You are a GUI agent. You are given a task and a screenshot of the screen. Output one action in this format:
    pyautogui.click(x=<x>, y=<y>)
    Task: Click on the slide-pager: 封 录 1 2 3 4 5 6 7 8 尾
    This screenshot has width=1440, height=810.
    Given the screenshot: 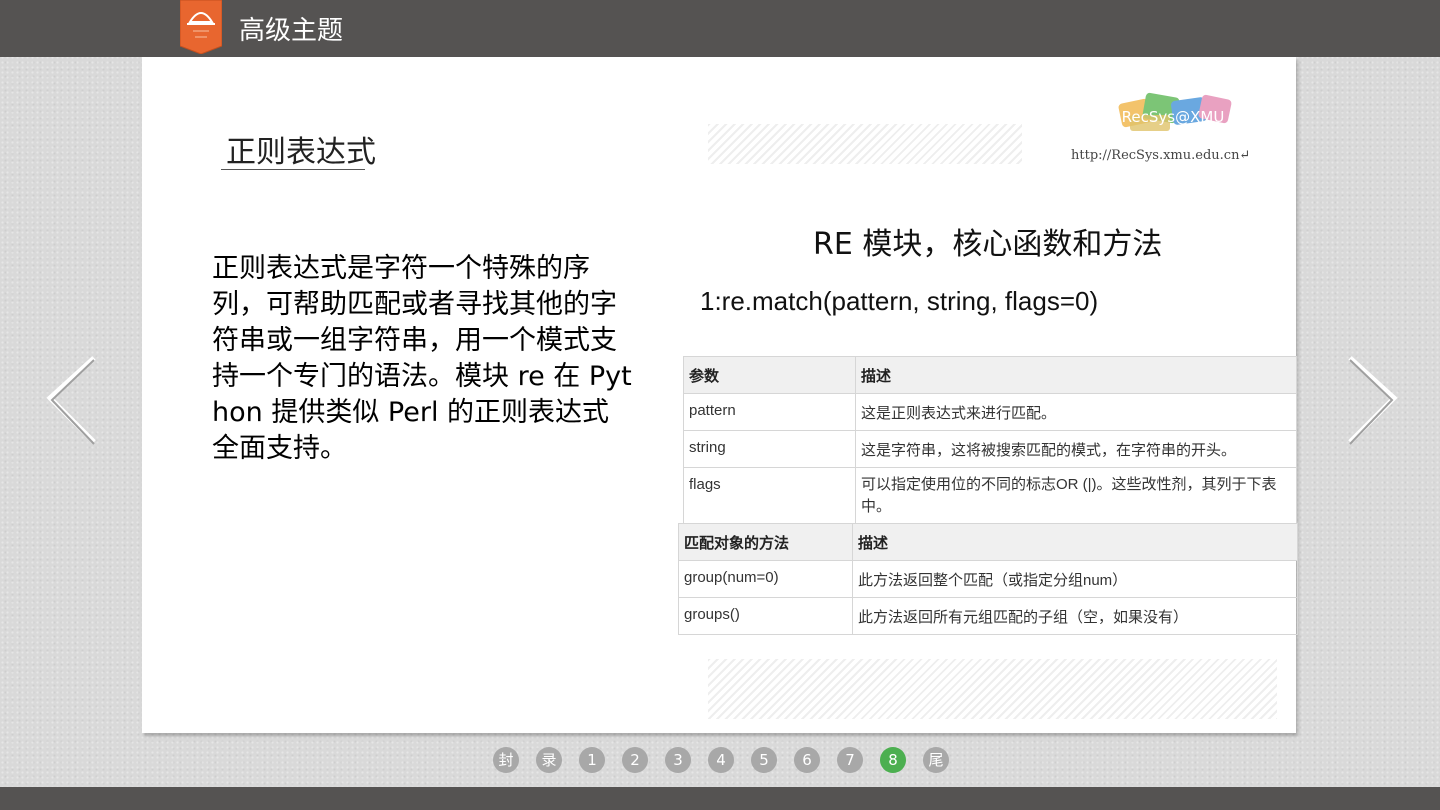 What is the action you would take?
    pyautogui.click(x=720, y=760)
    